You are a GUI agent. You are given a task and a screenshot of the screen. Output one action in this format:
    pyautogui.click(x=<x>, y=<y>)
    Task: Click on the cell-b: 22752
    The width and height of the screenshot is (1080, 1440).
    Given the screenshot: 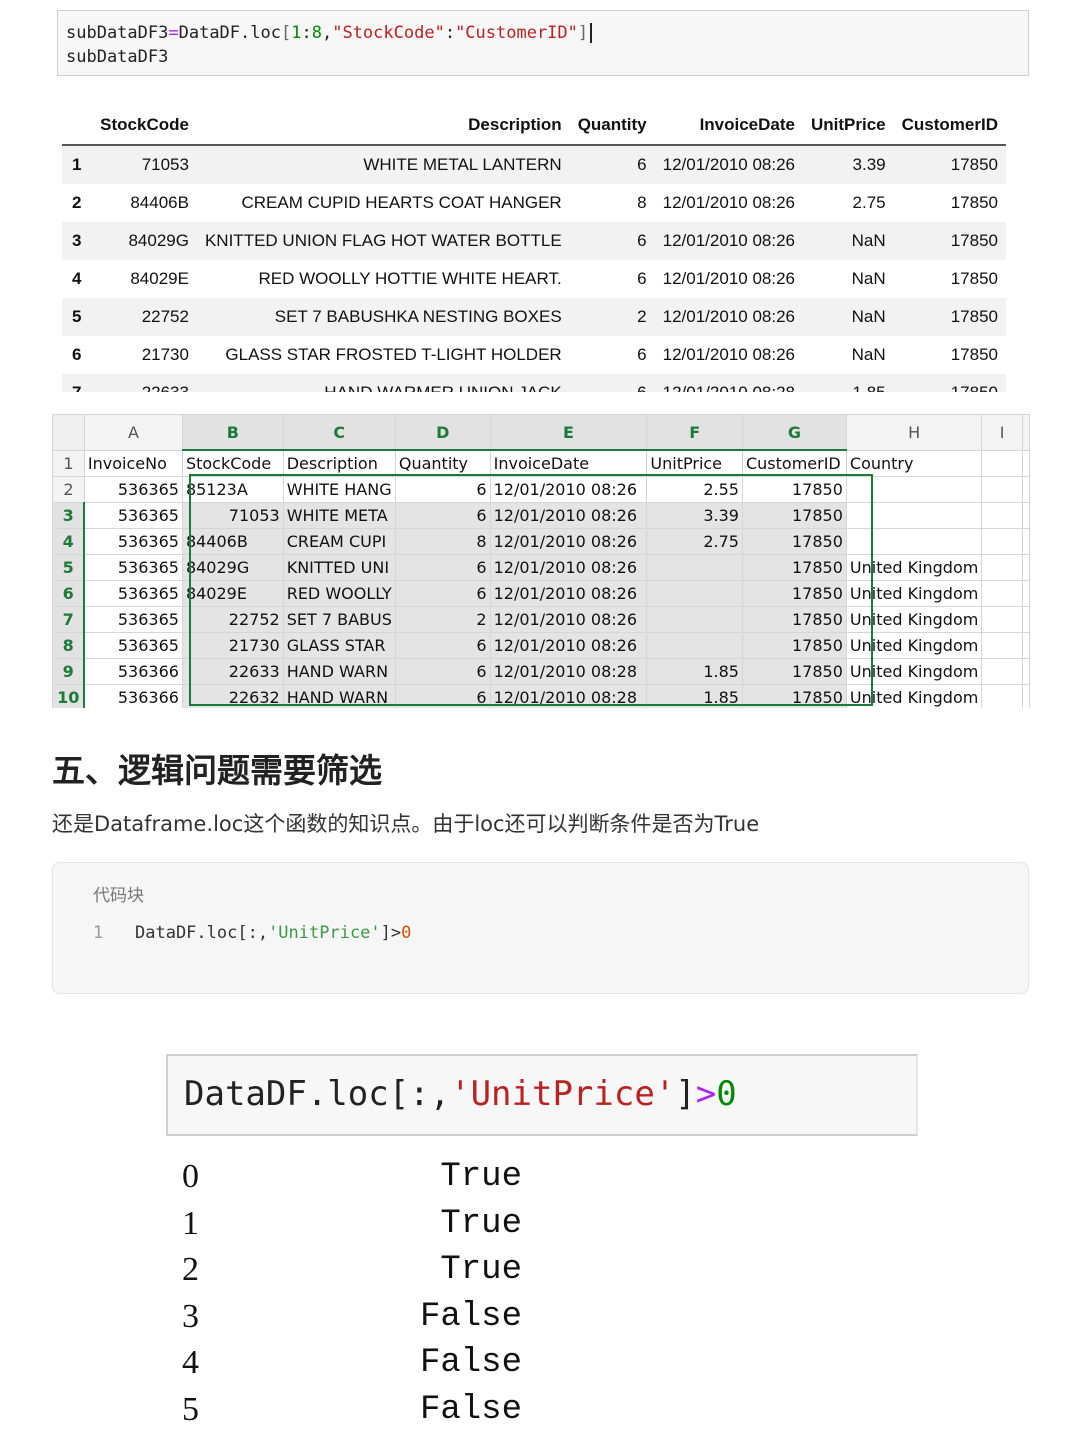 What is the action you would take?
    pyautogui.click(x=232, y=619)
    